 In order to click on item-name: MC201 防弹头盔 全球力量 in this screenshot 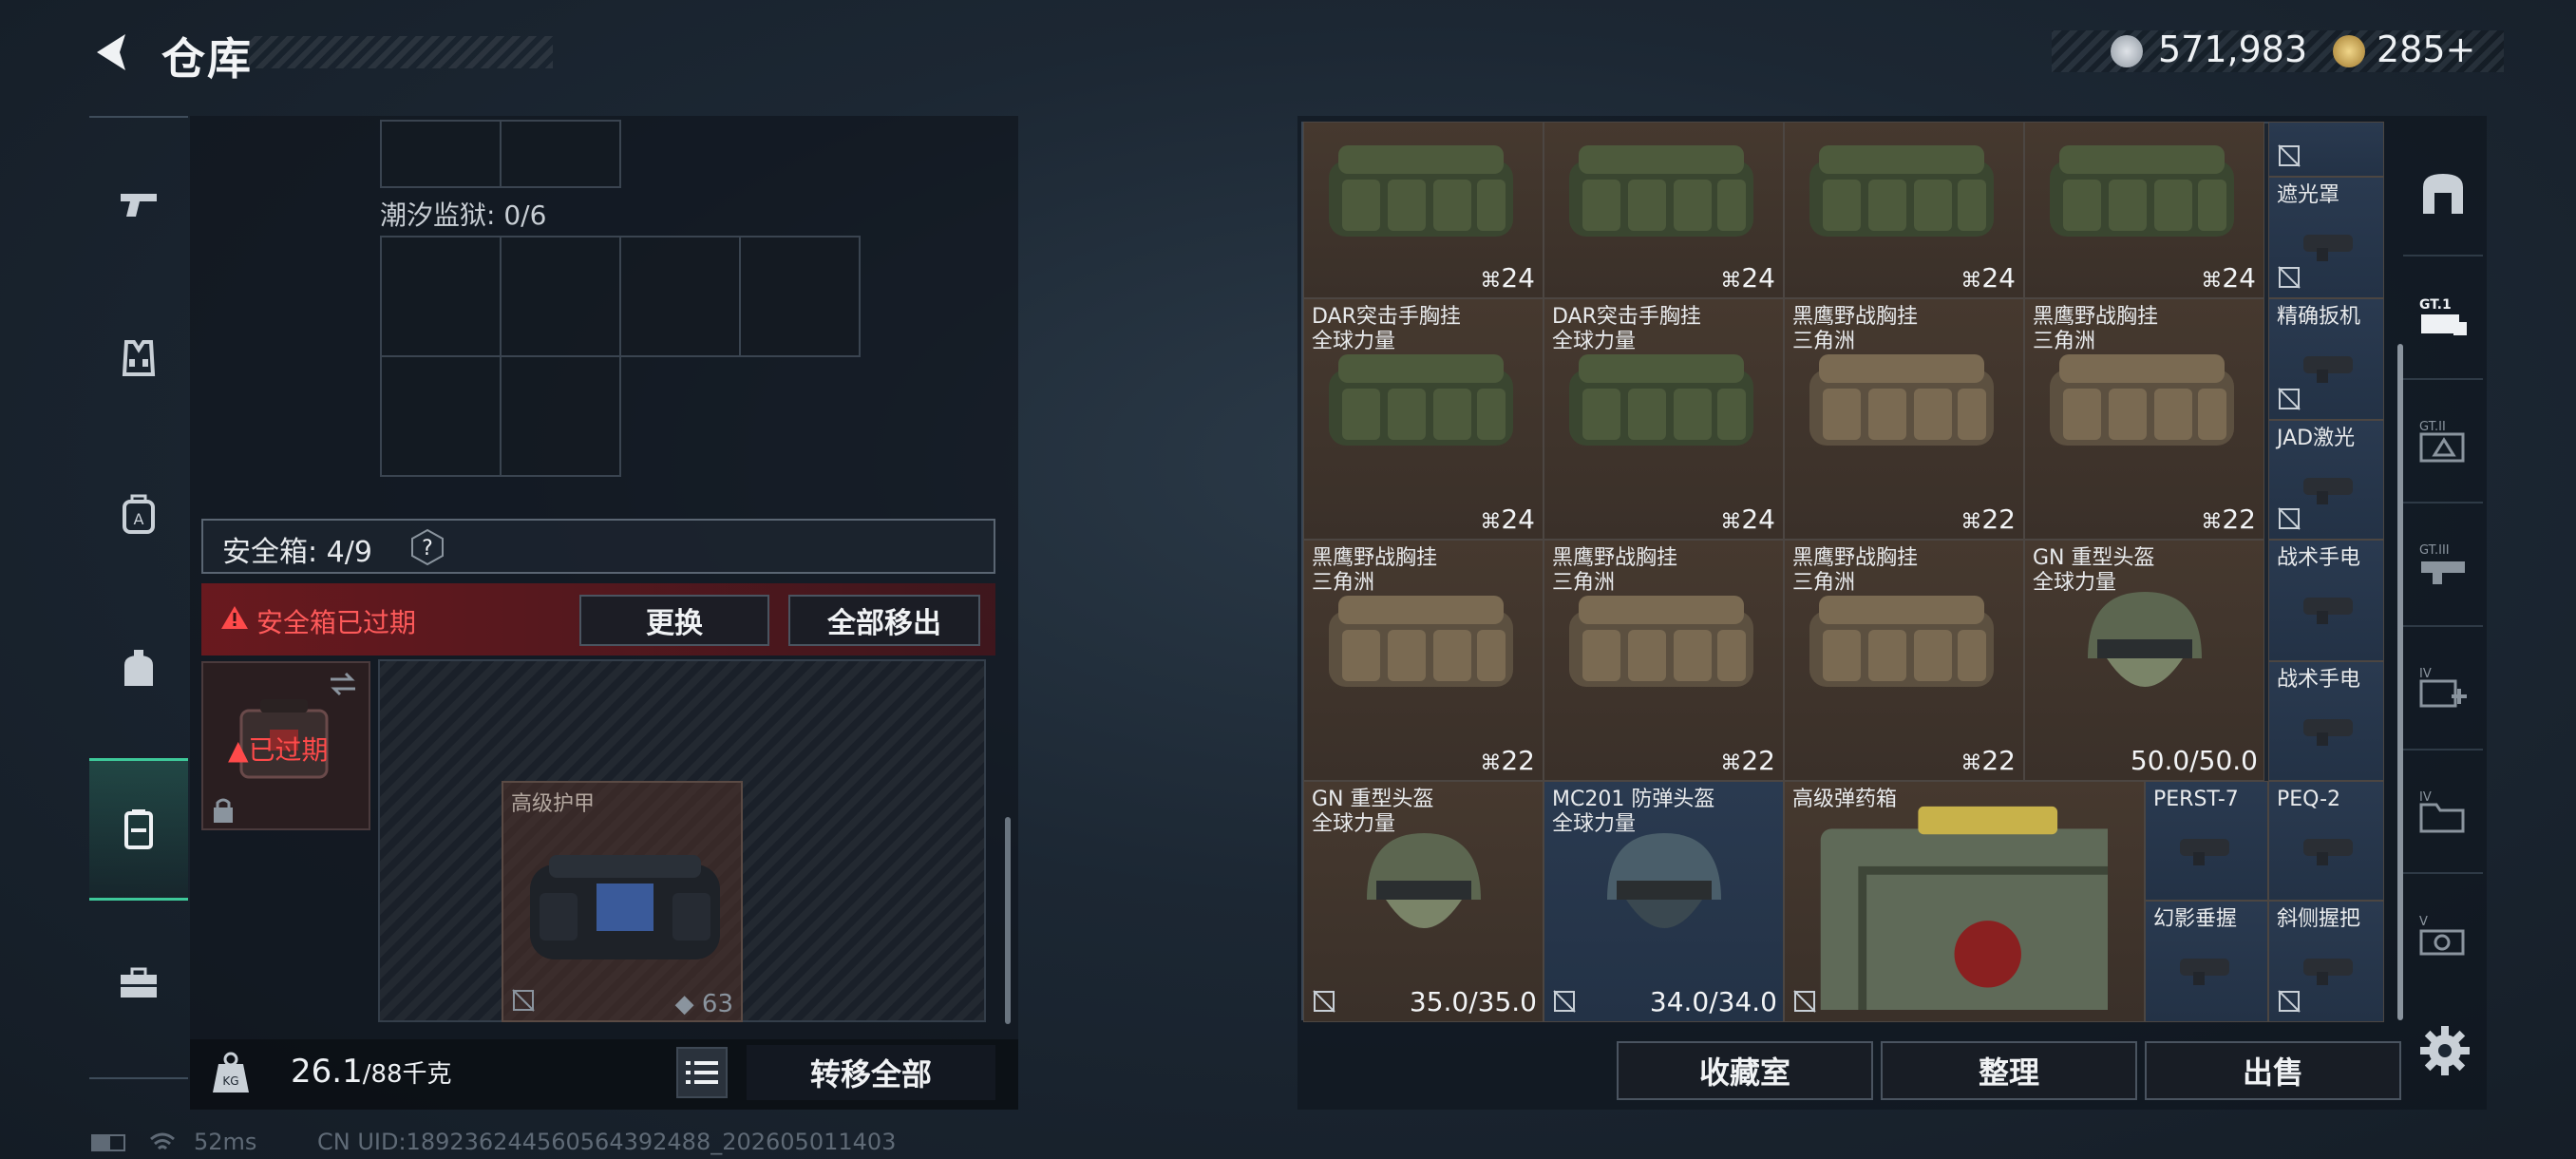, I will do `click(1633, 812)`.